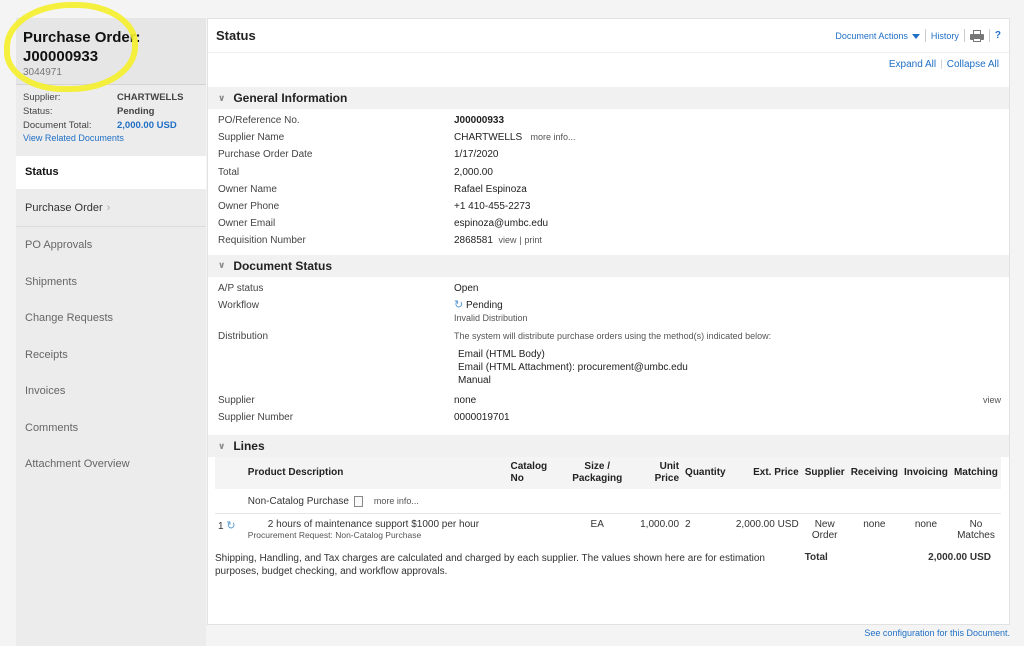 This screenshot has width=1024, height=646. I want to click on supplier-status-cell: New Order, so click(824, 530).